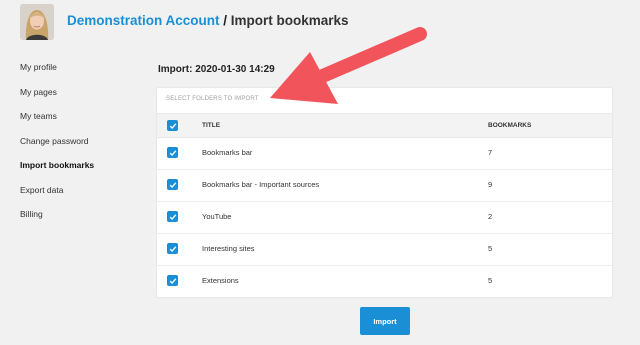  Describe the element at coordinates (509, 125) in the screenshot. I see `column-header-bookmarks: BOOKMARKS` at that location.